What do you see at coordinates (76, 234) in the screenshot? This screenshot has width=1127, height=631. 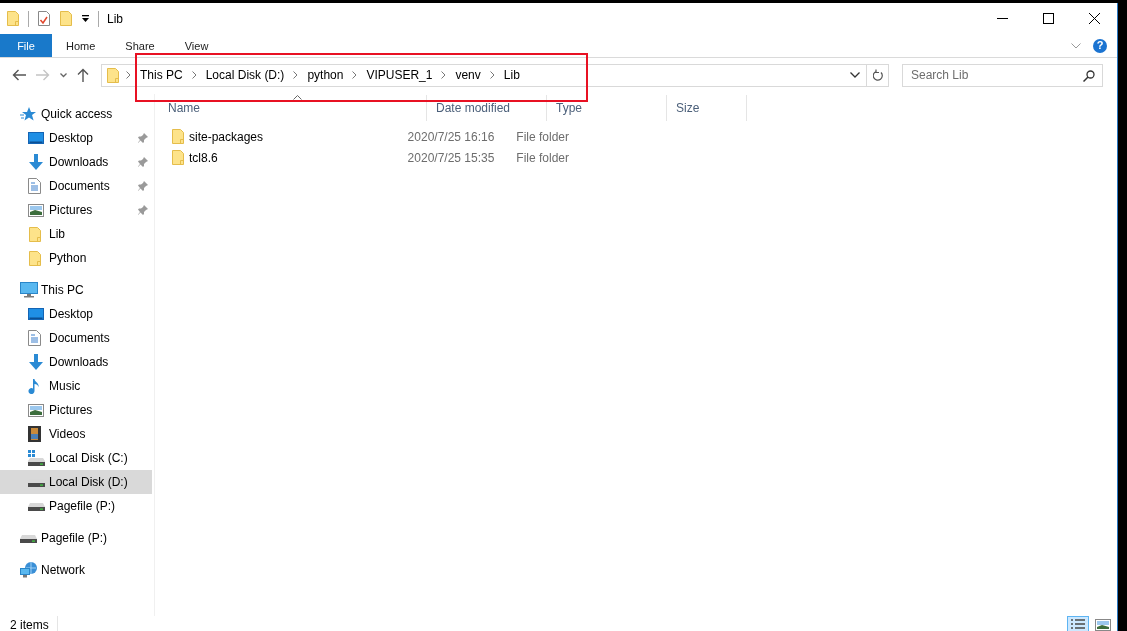 I see `nav-item: Lib` at bounding box center [76, 234].